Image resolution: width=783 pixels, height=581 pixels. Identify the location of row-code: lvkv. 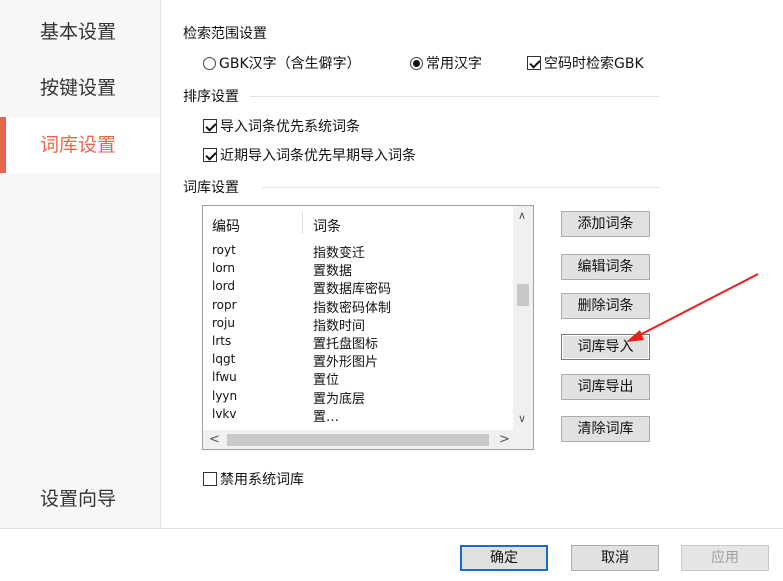
(224, 413).